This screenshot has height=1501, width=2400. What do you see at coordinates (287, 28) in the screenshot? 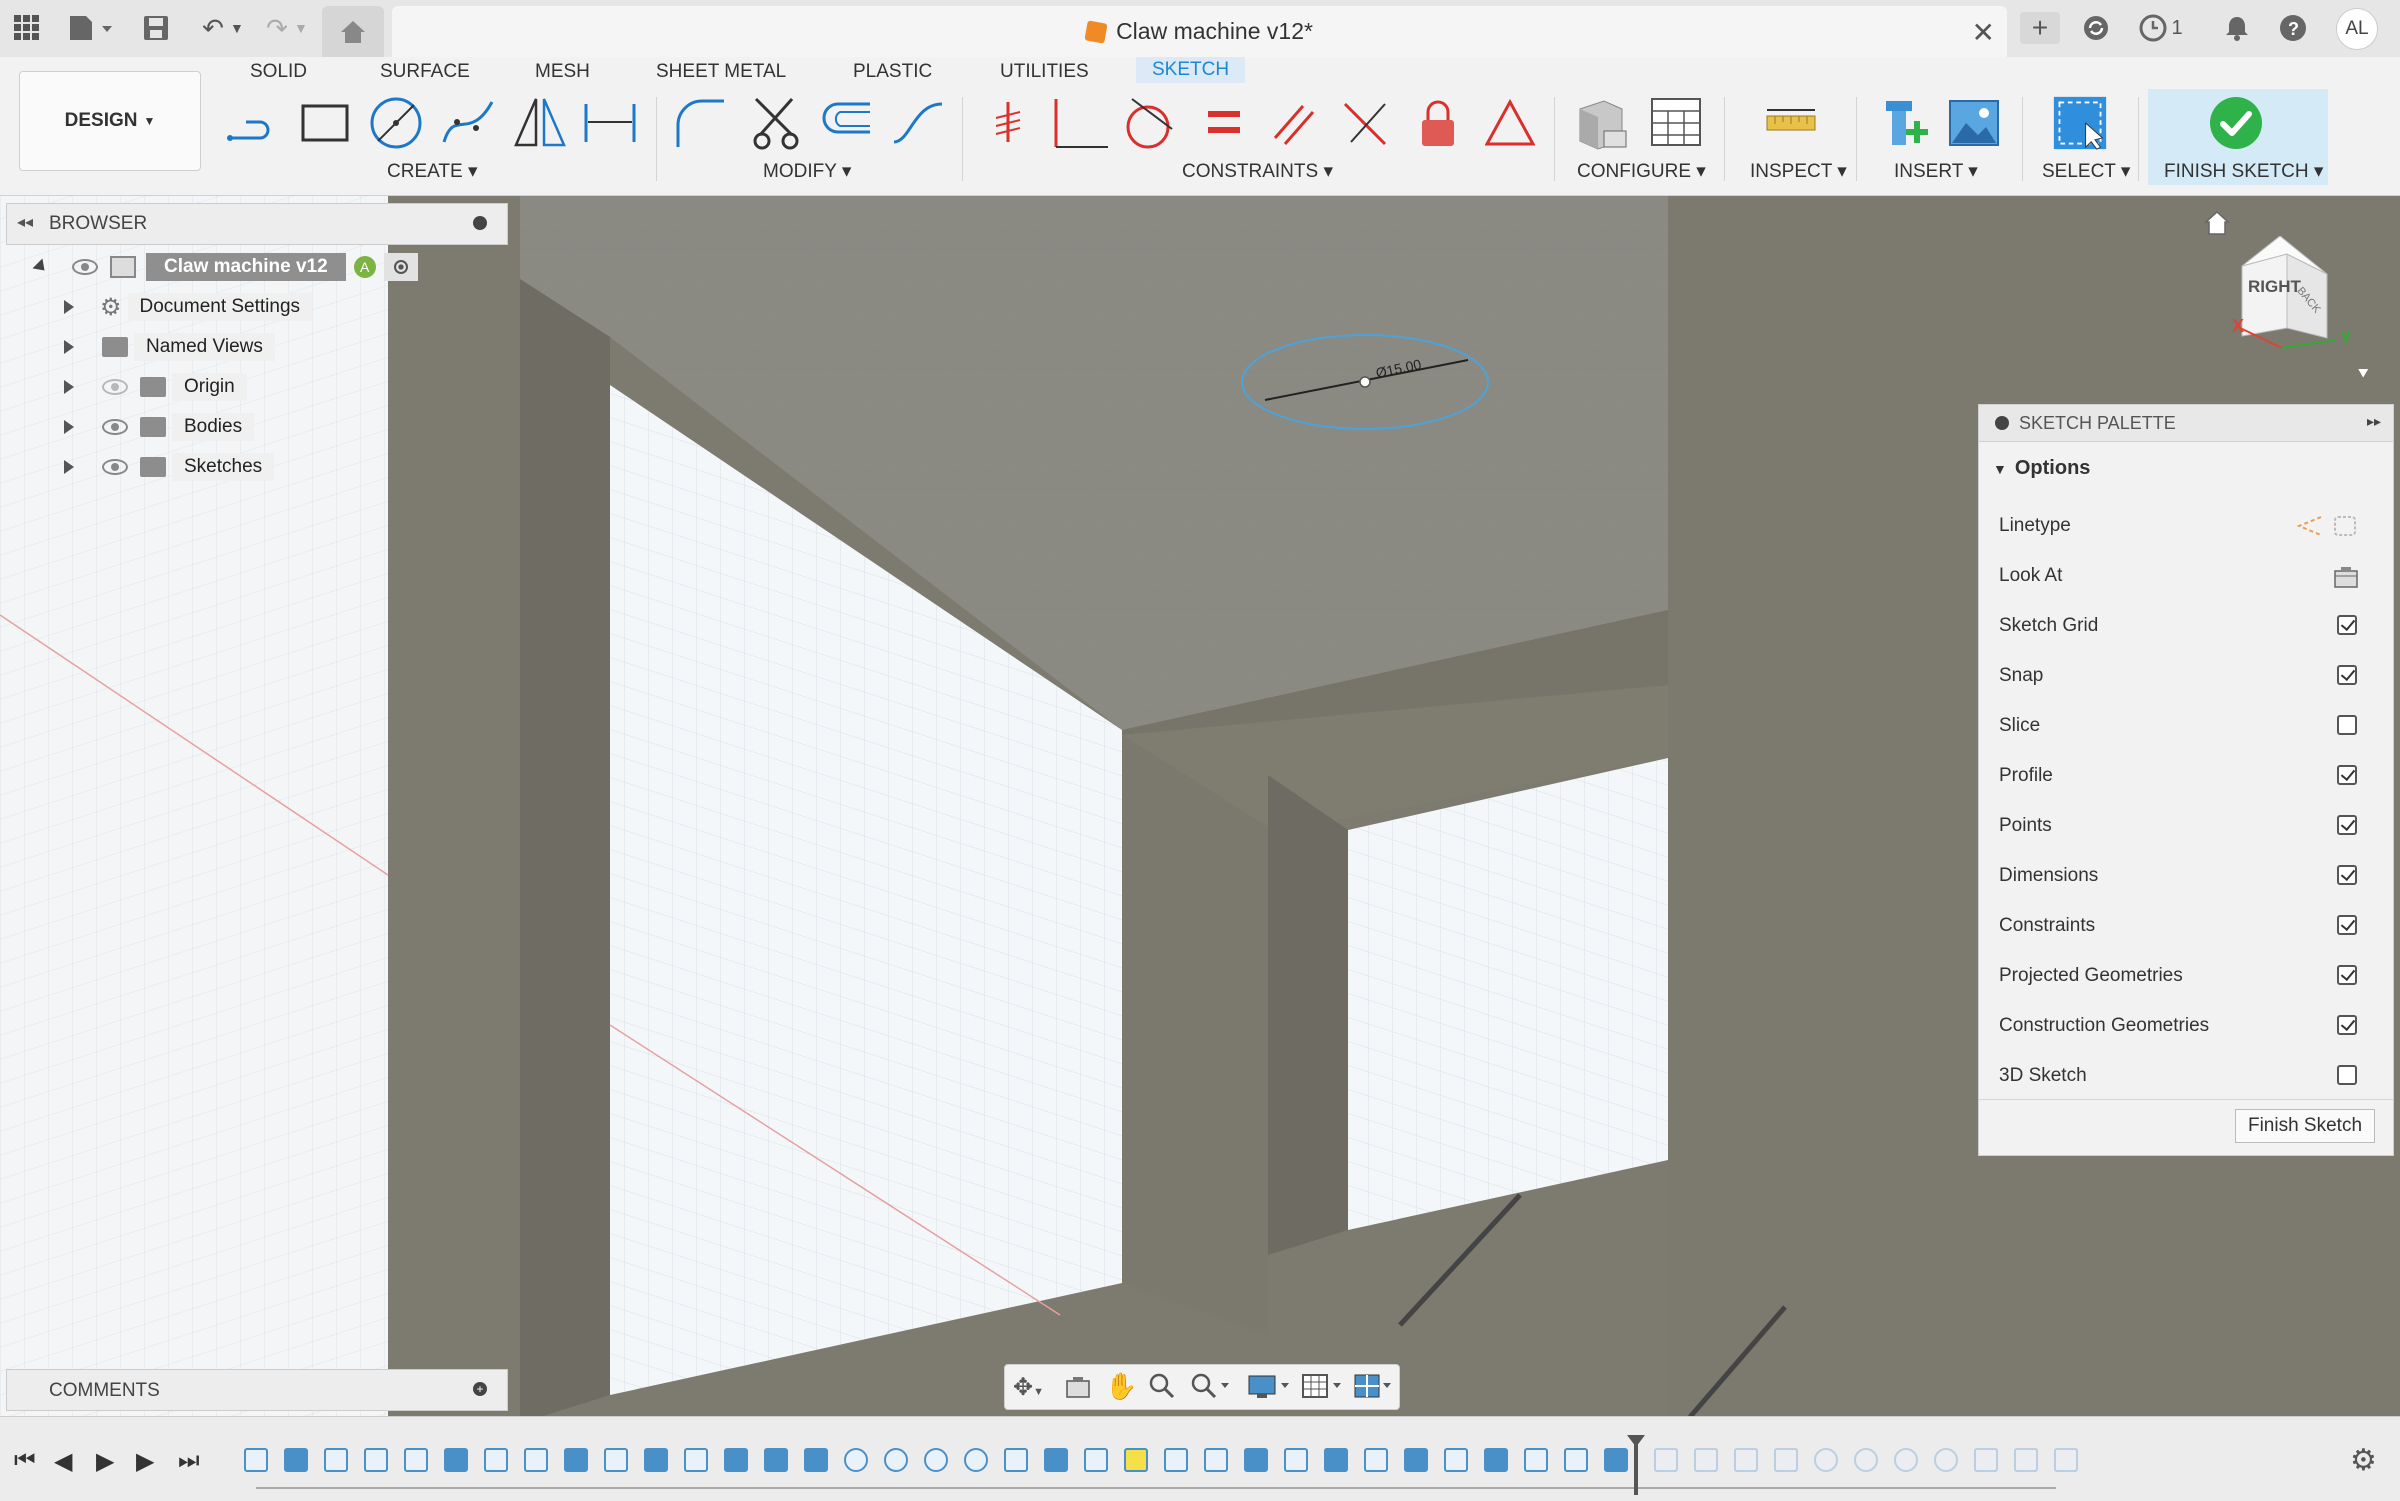
I see `redo-icon: ↷ ▼` at bounding box center [287, 28].